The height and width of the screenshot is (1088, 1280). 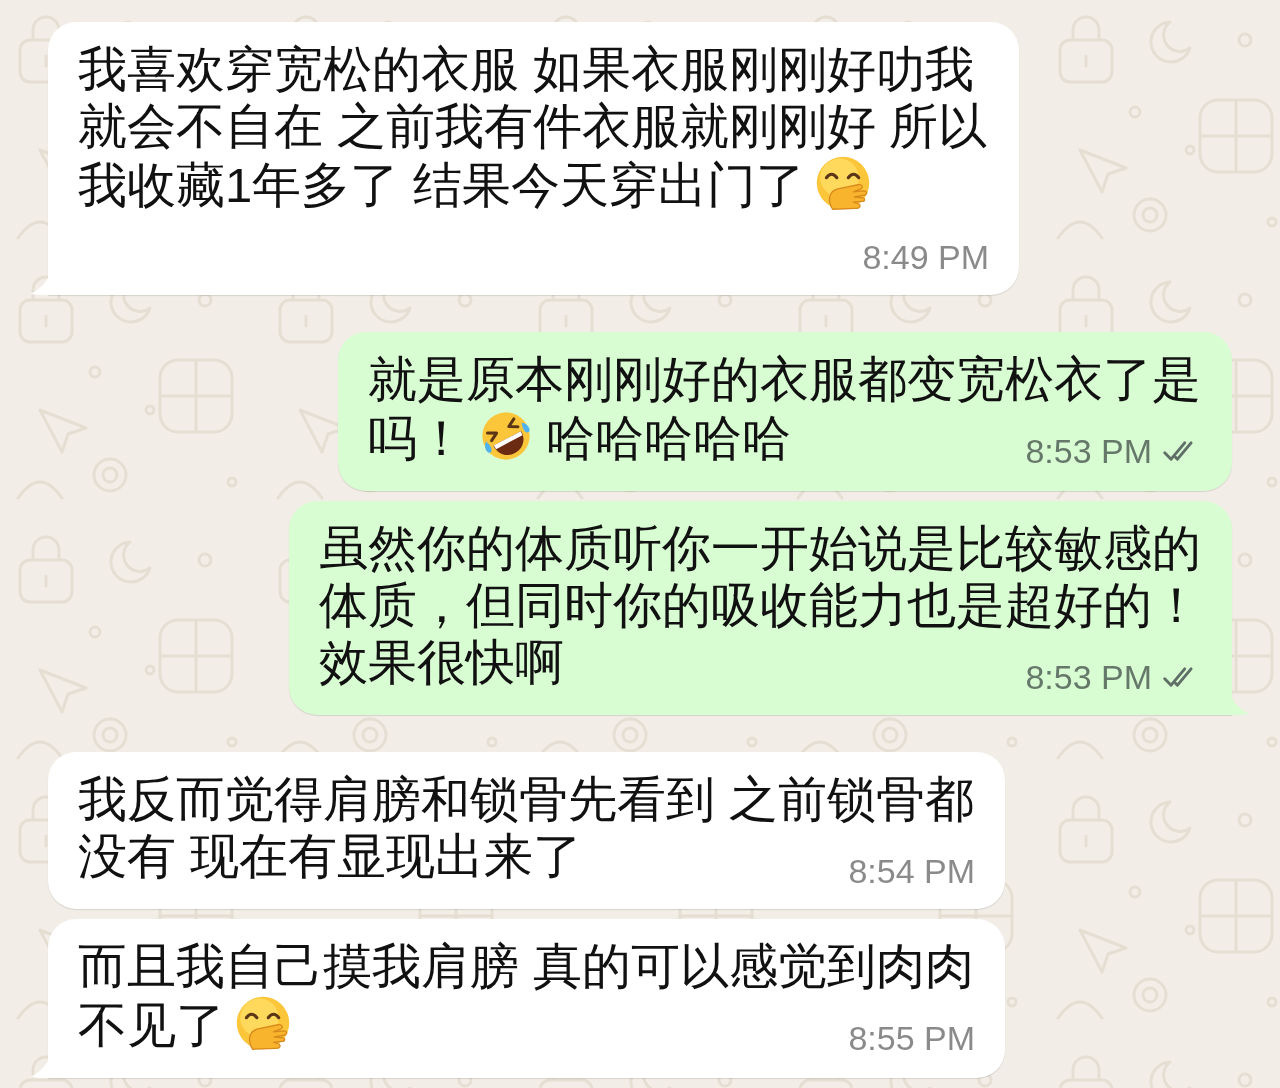 I want to click on message-text: 我反而觉得肩膀和锁骨先看到 之前锁骨都, so click(x=526, y=799).